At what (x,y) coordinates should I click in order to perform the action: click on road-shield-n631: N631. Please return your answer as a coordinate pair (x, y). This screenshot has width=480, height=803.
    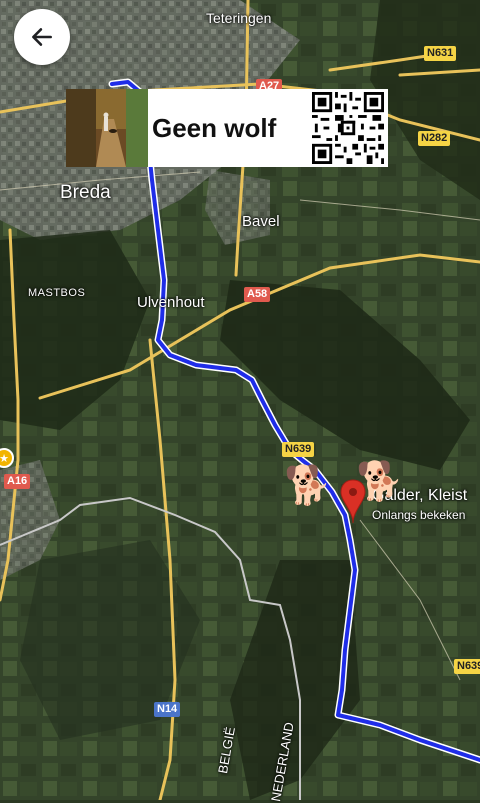
    Looking at the image, I should click on (440, 53).